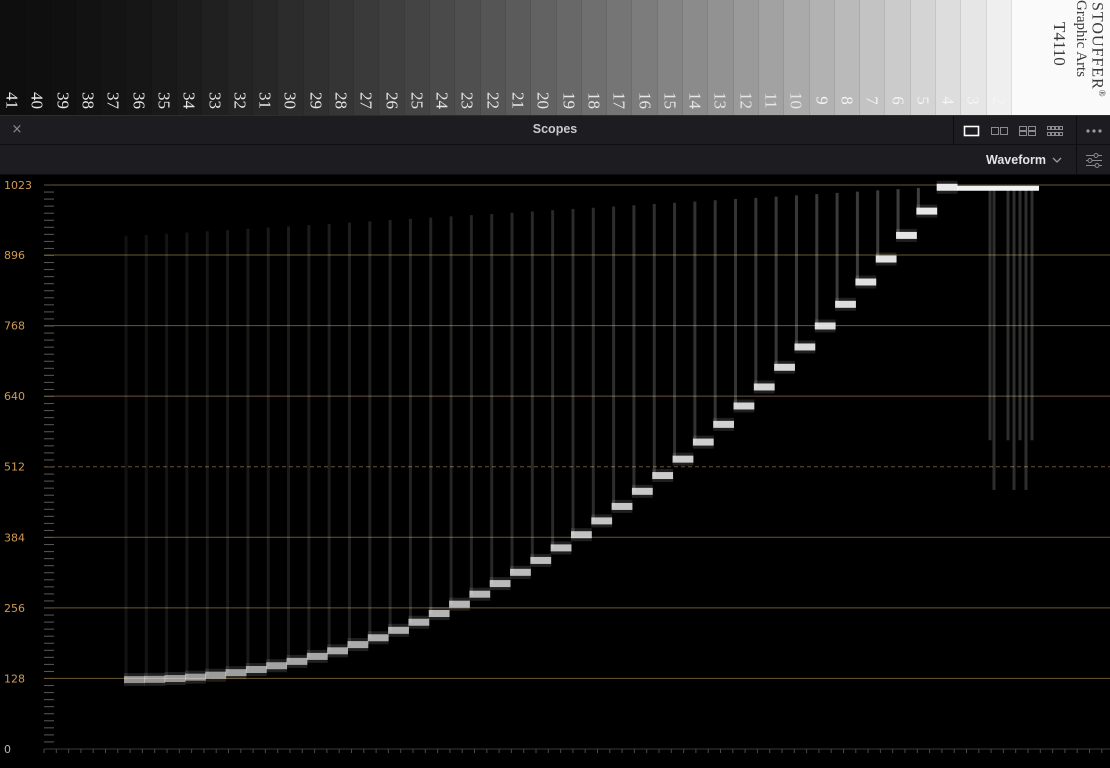  Describe the element at coordinates (1016, 160) in the screenshot. I see `scope-mode-label: Waveform` at that location.